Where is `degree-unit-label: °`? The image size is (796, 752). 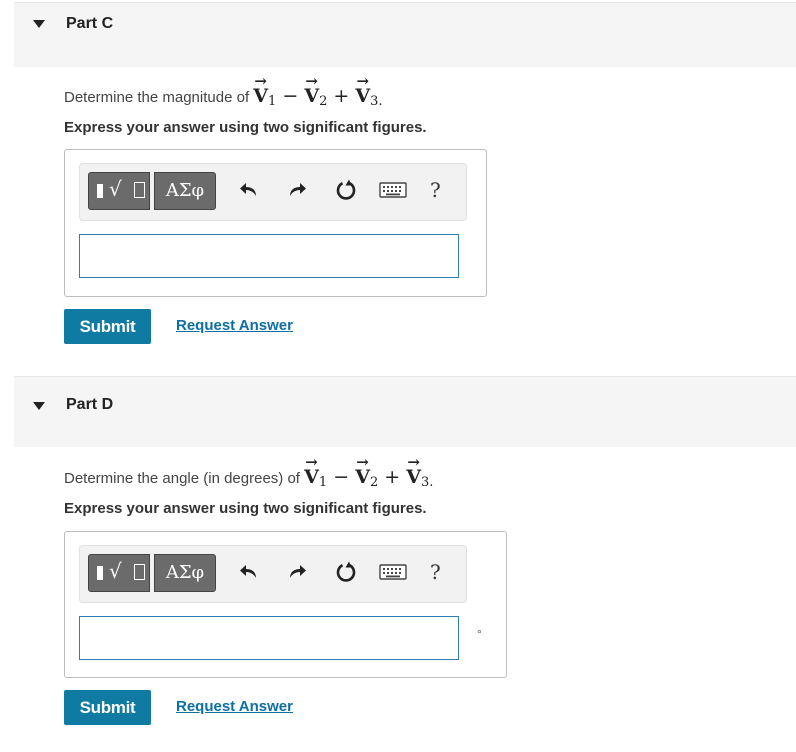
degree-unit-label: ° is located at coordinates (479, 634).